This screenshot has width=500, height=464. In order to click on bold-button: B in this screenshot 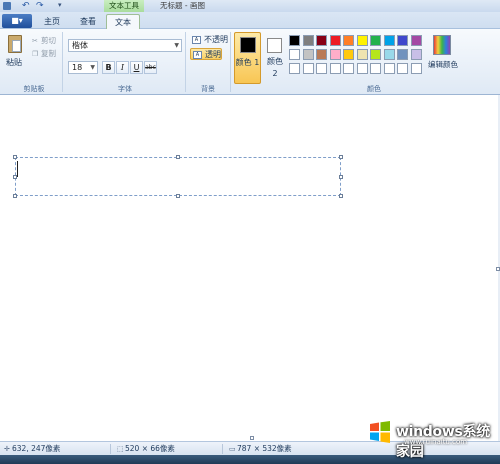, I will do `click(108, 67)`.